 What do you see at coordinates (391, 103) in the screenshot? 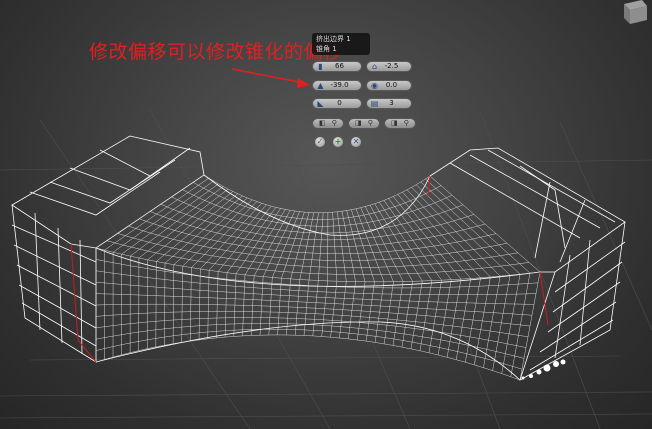
I see `group-value: 3` at bounding box center [391, 103].